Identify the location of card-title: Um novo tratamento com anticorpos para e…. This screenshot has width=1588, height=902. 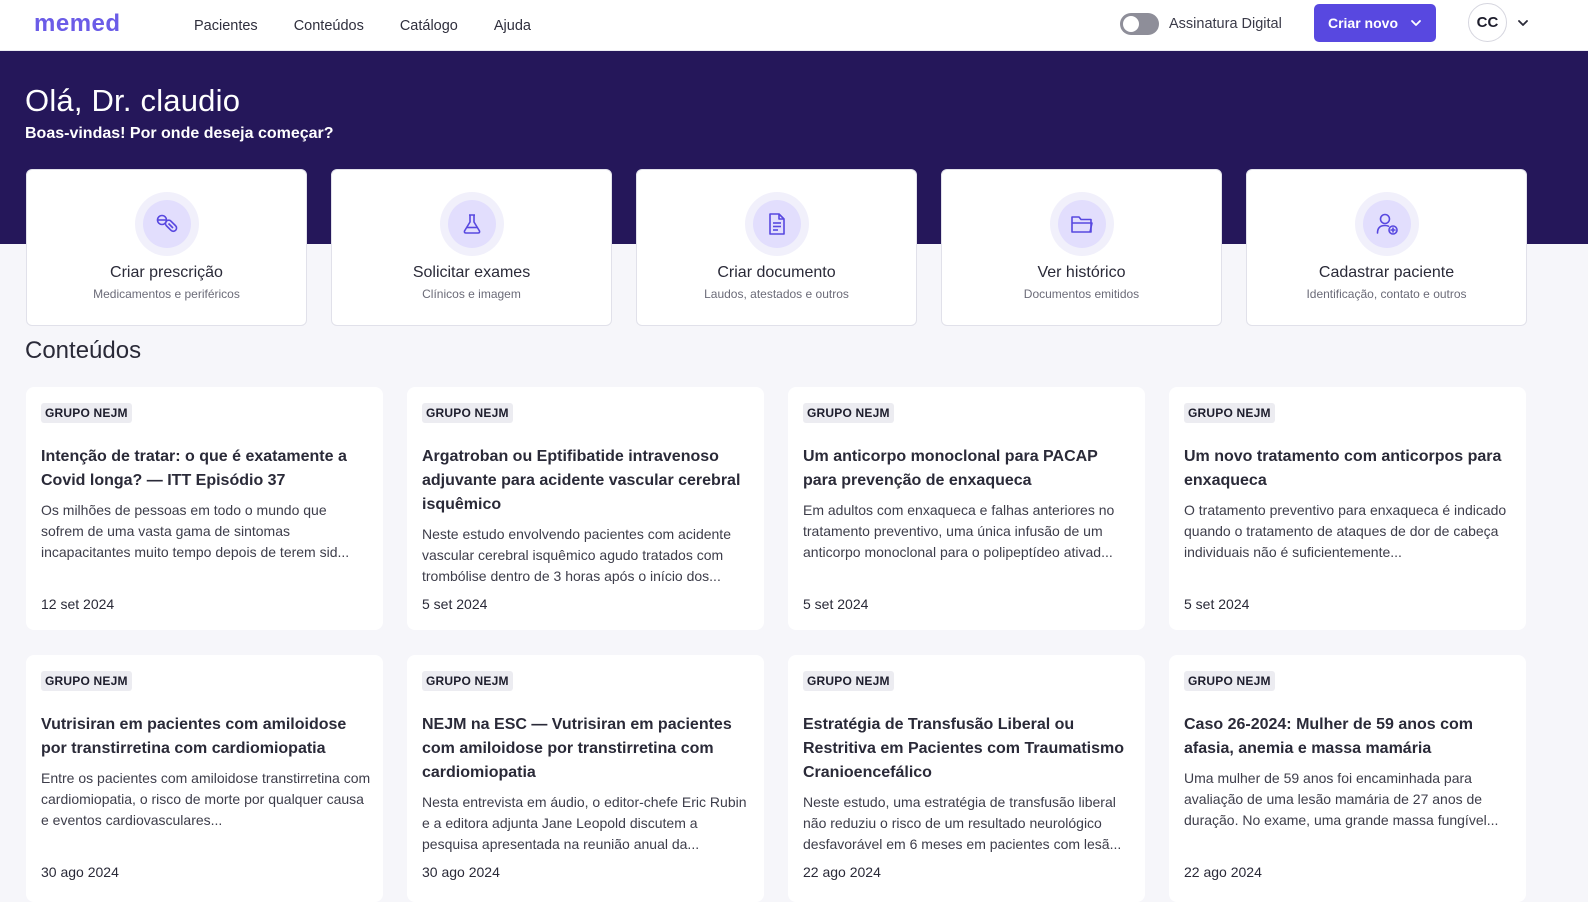
(1343, 468).